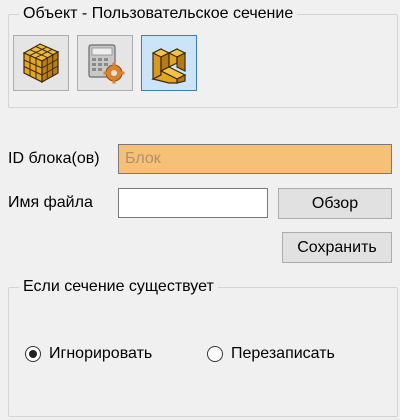 Image resolution: width=400 pixels, height=420 pixels. I want to click on filename-label: Имя файла, so click(50, 202).